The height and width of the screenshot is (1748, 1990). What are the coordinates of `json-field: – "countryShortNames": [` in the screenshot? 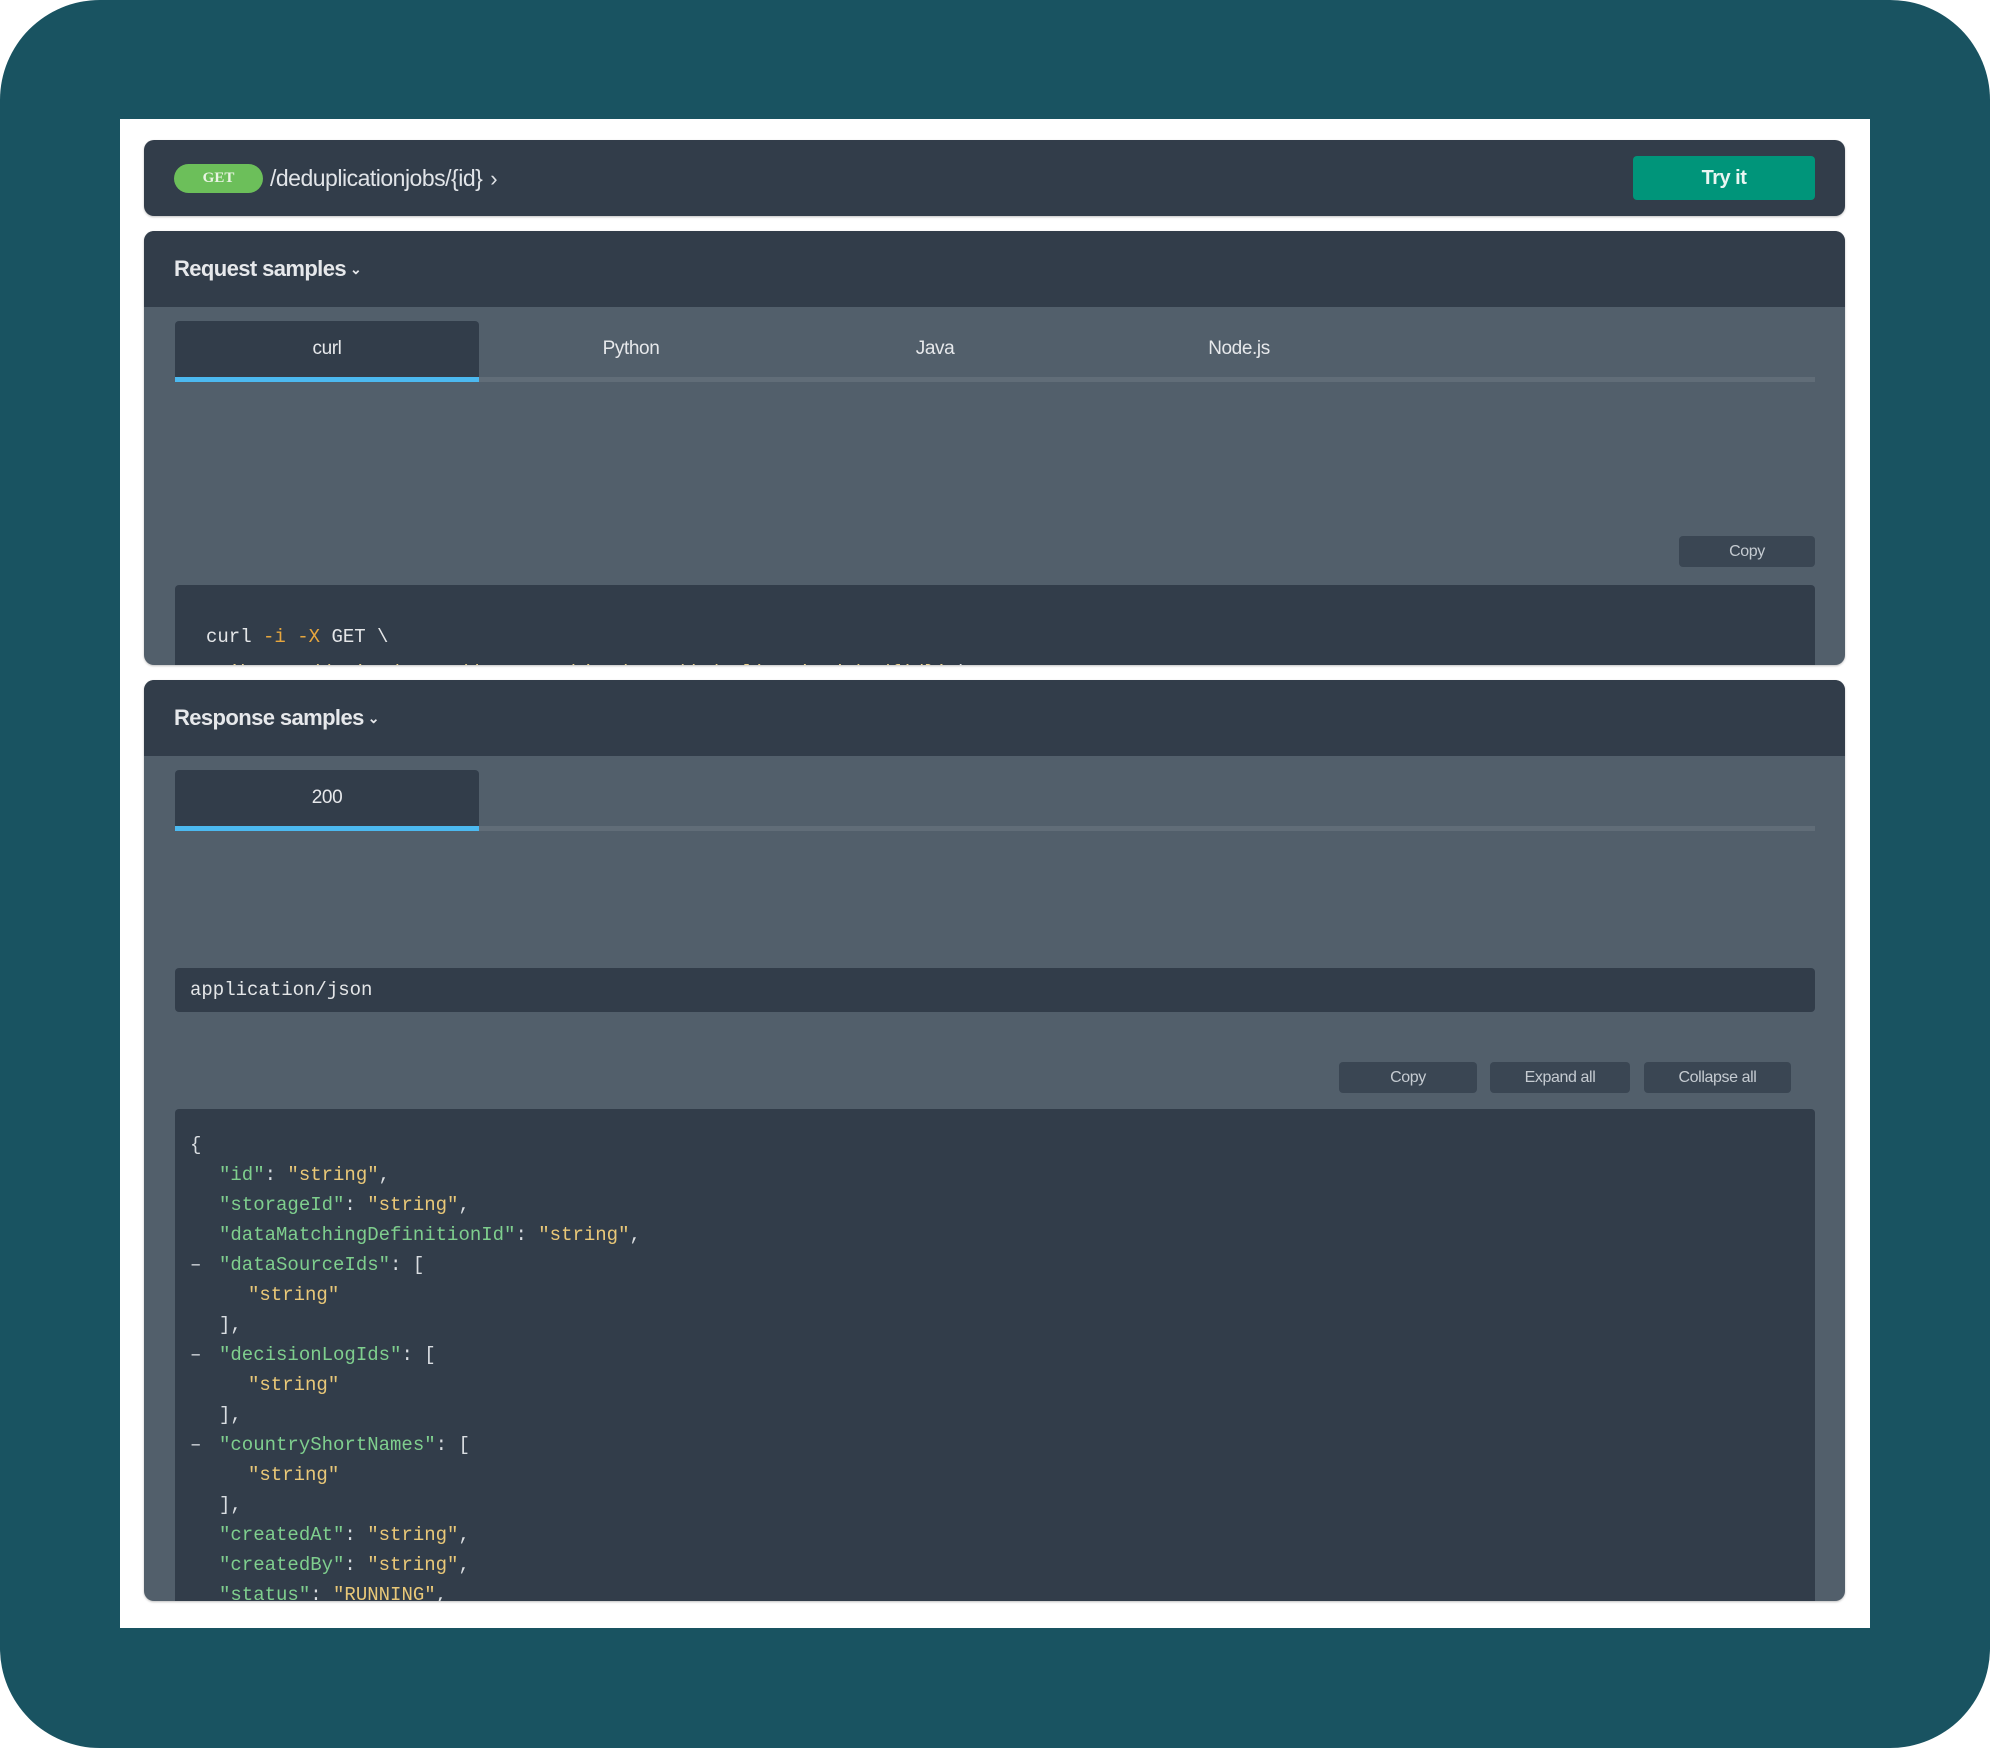 It's located at (995, 1445).